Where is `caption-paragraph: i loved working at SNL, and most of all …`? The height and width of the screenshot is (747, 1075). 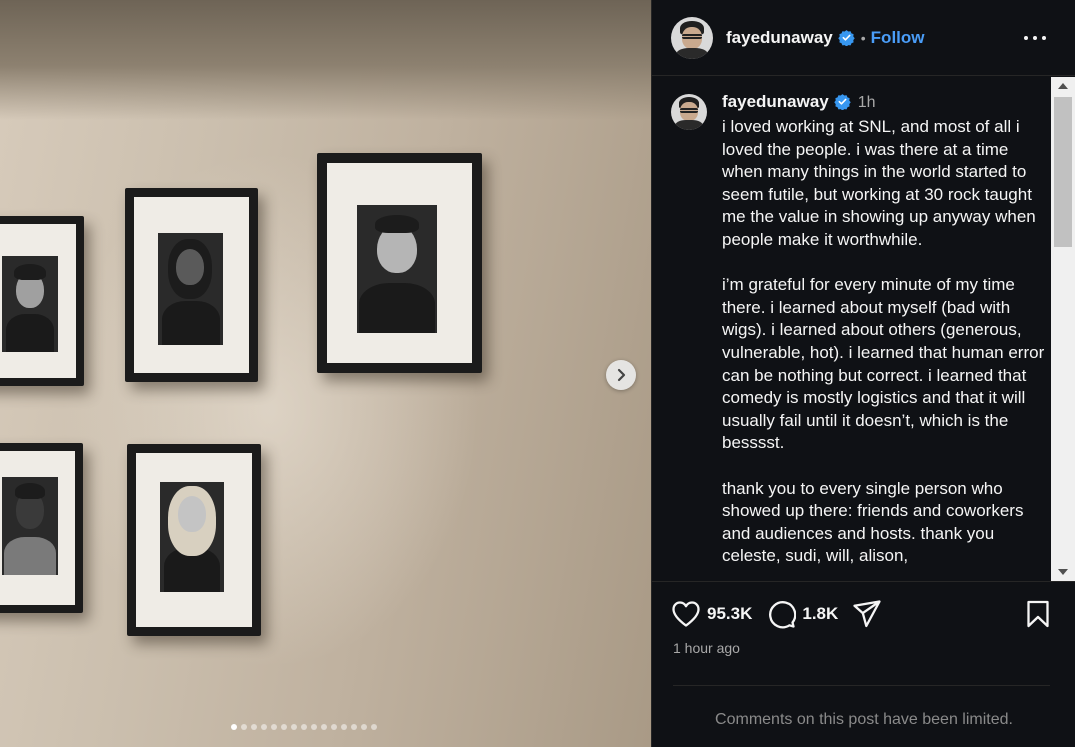
caption-paragraph: i loved working at SNL, and most of all … is located at coordinates (879, 183).